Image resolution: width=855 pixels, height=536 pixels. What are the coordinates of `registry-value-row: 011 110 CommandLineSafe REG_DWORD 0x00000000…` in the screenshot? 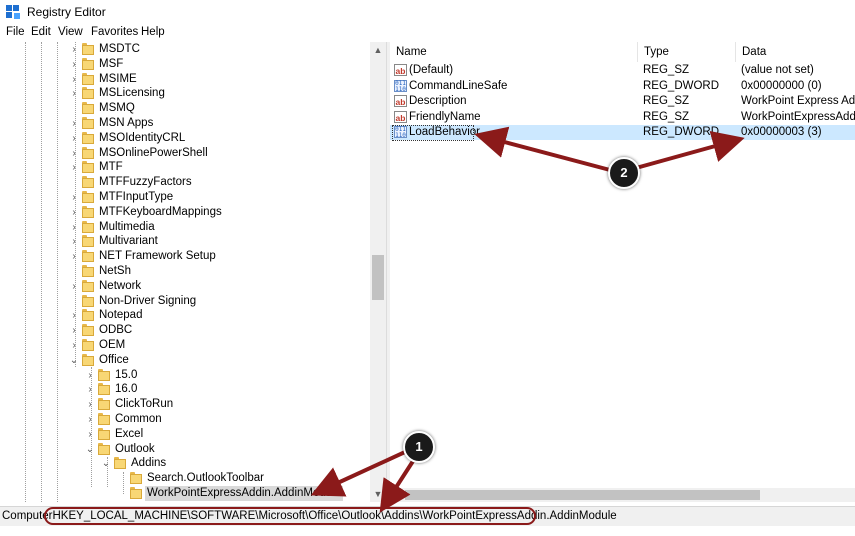 It's located at (622, 86).